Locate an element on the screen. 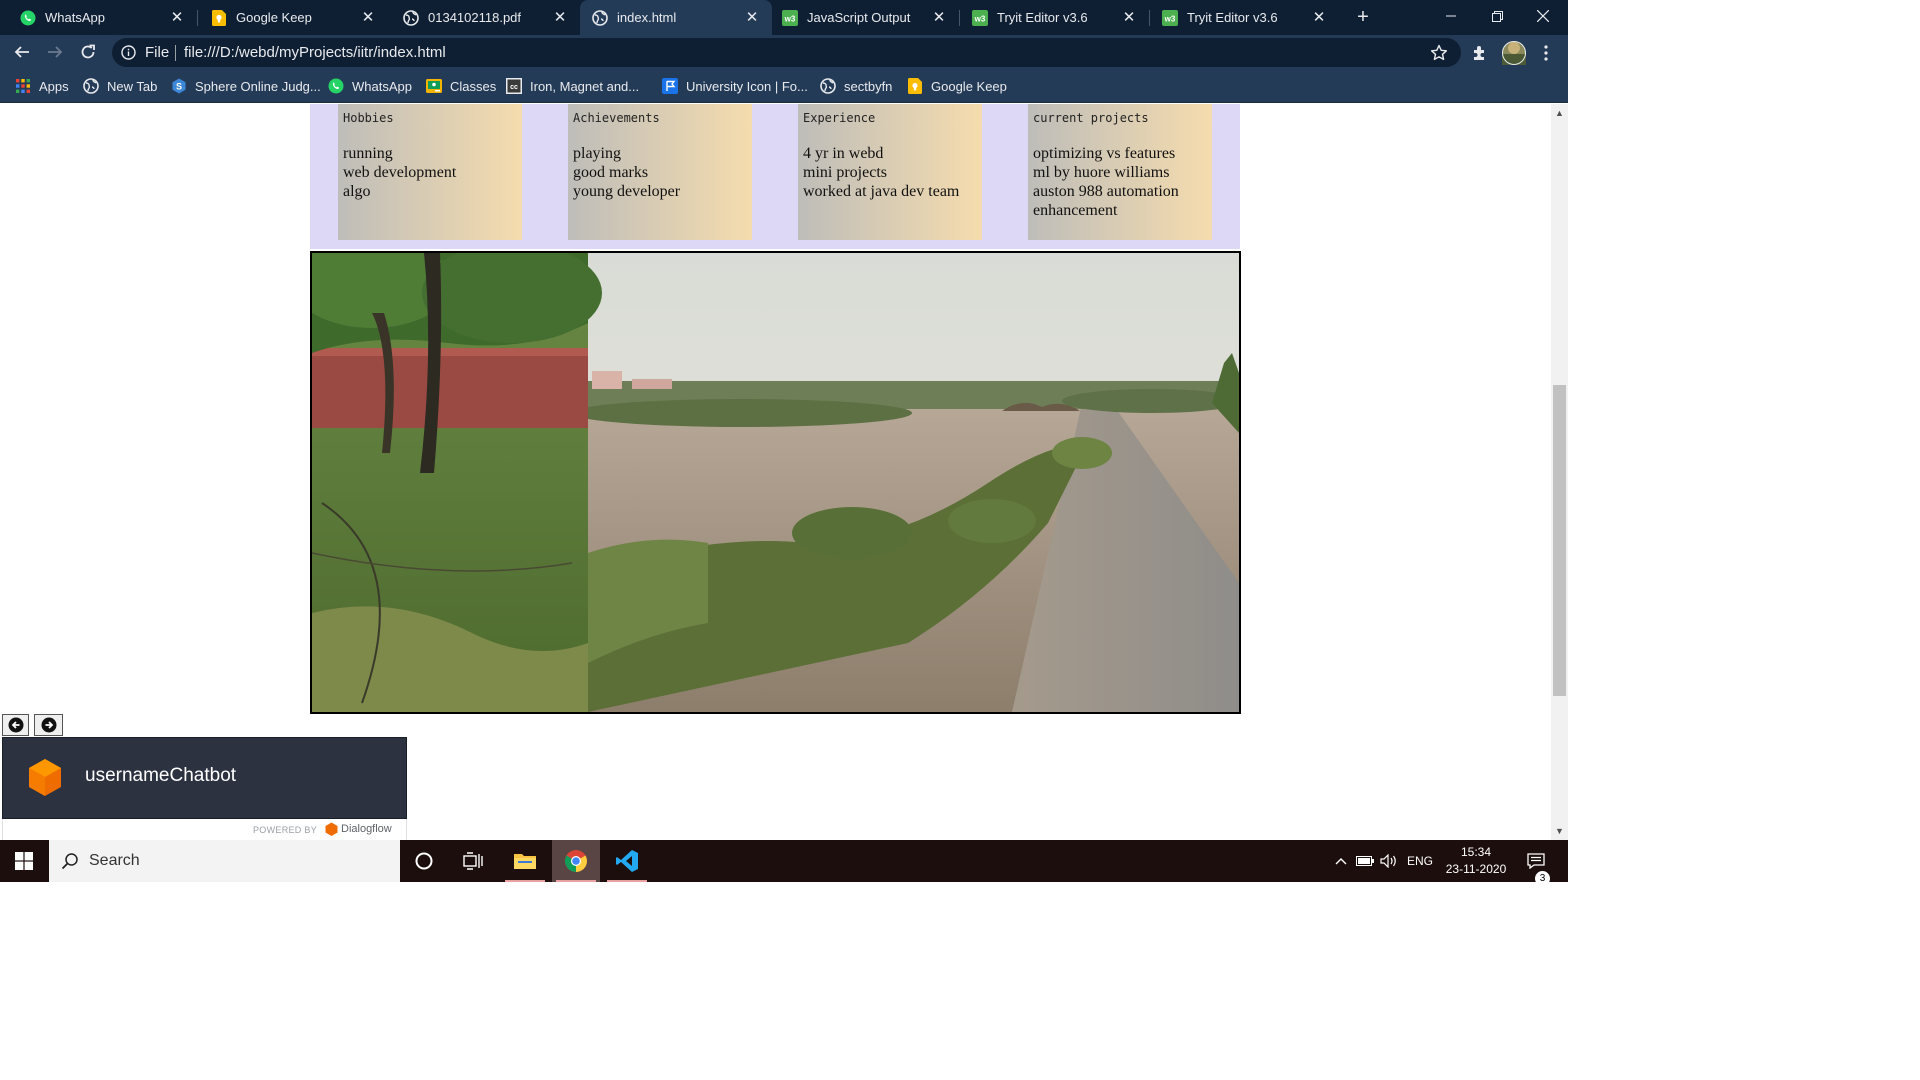 This screenshot has width=1920, height=1080. chatbot-widget: usernameChatbot POWERED BY Dialogflow is located at coordinates (204, 788).